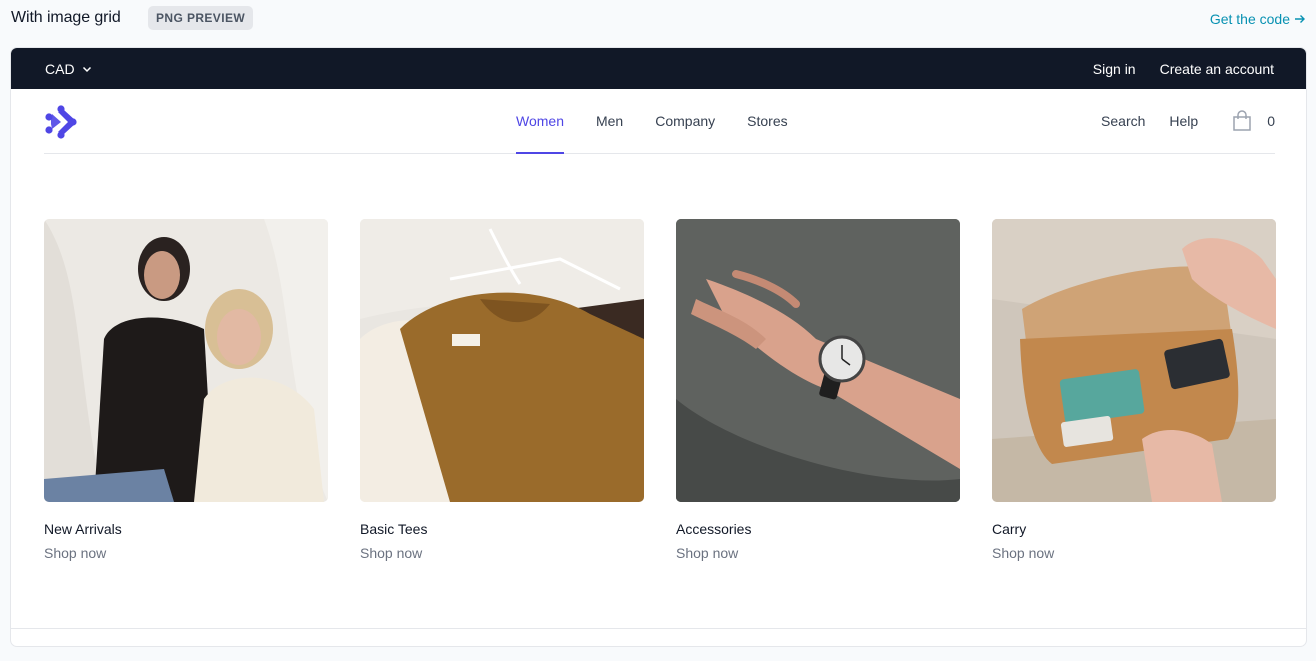 The height and width of the screenshot is (661, 1316). Describe the element at coordinates (60, 68) in the screenshot. I see `currency-label: CAD` at that location.